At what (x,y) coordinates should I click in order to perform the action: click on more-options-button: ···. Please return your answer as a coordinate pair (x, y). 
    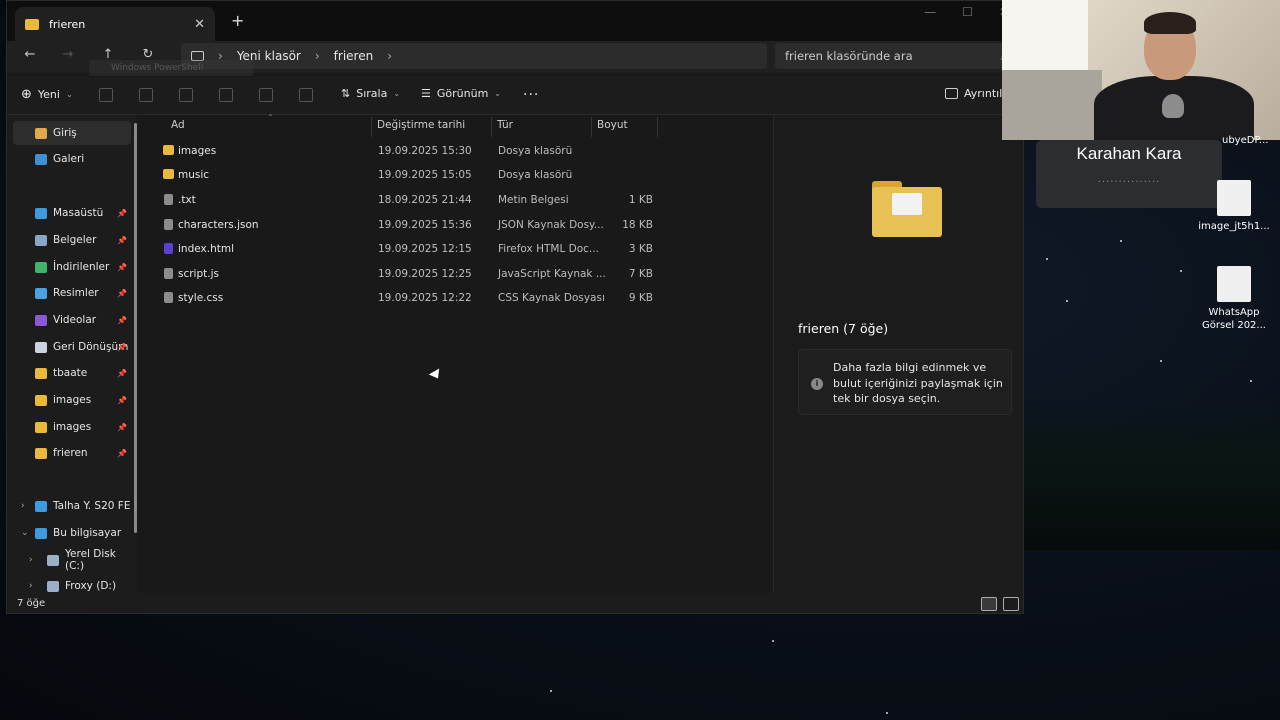
    Looking at the image, I should click on (531, 95).